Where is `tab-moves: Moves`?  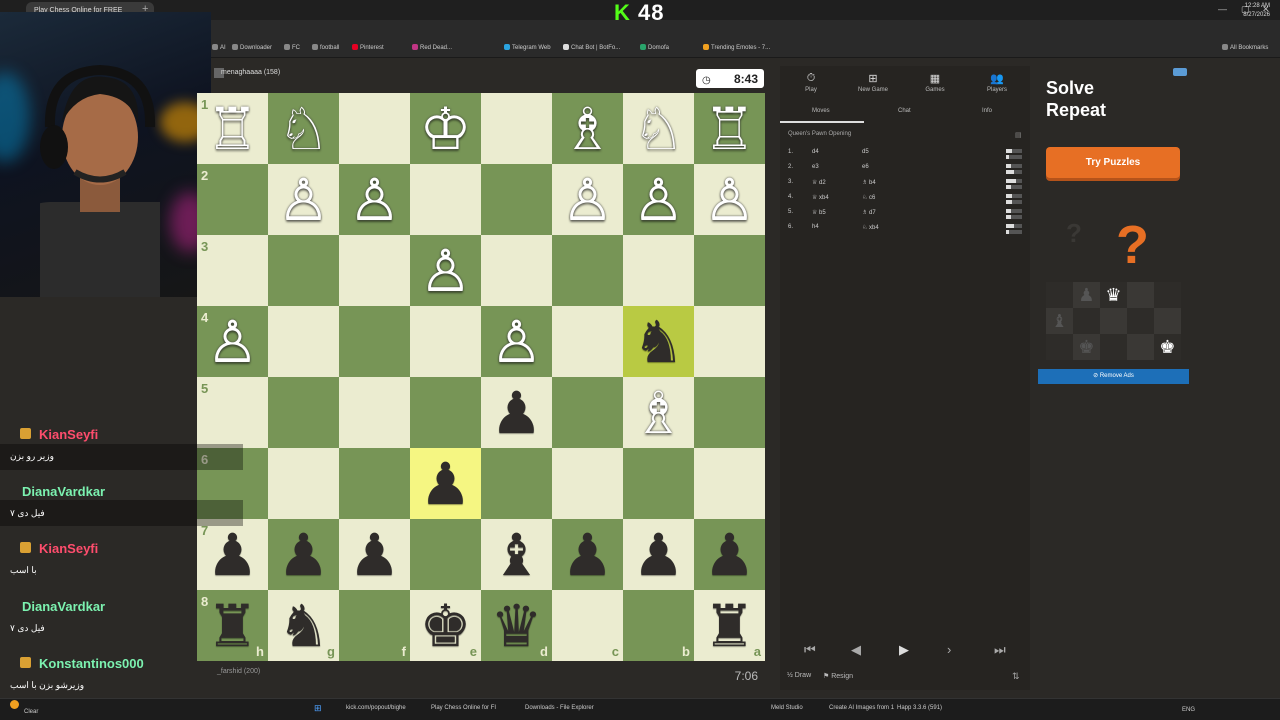
tab-moves: Moves is located at coordinates (821, 111).